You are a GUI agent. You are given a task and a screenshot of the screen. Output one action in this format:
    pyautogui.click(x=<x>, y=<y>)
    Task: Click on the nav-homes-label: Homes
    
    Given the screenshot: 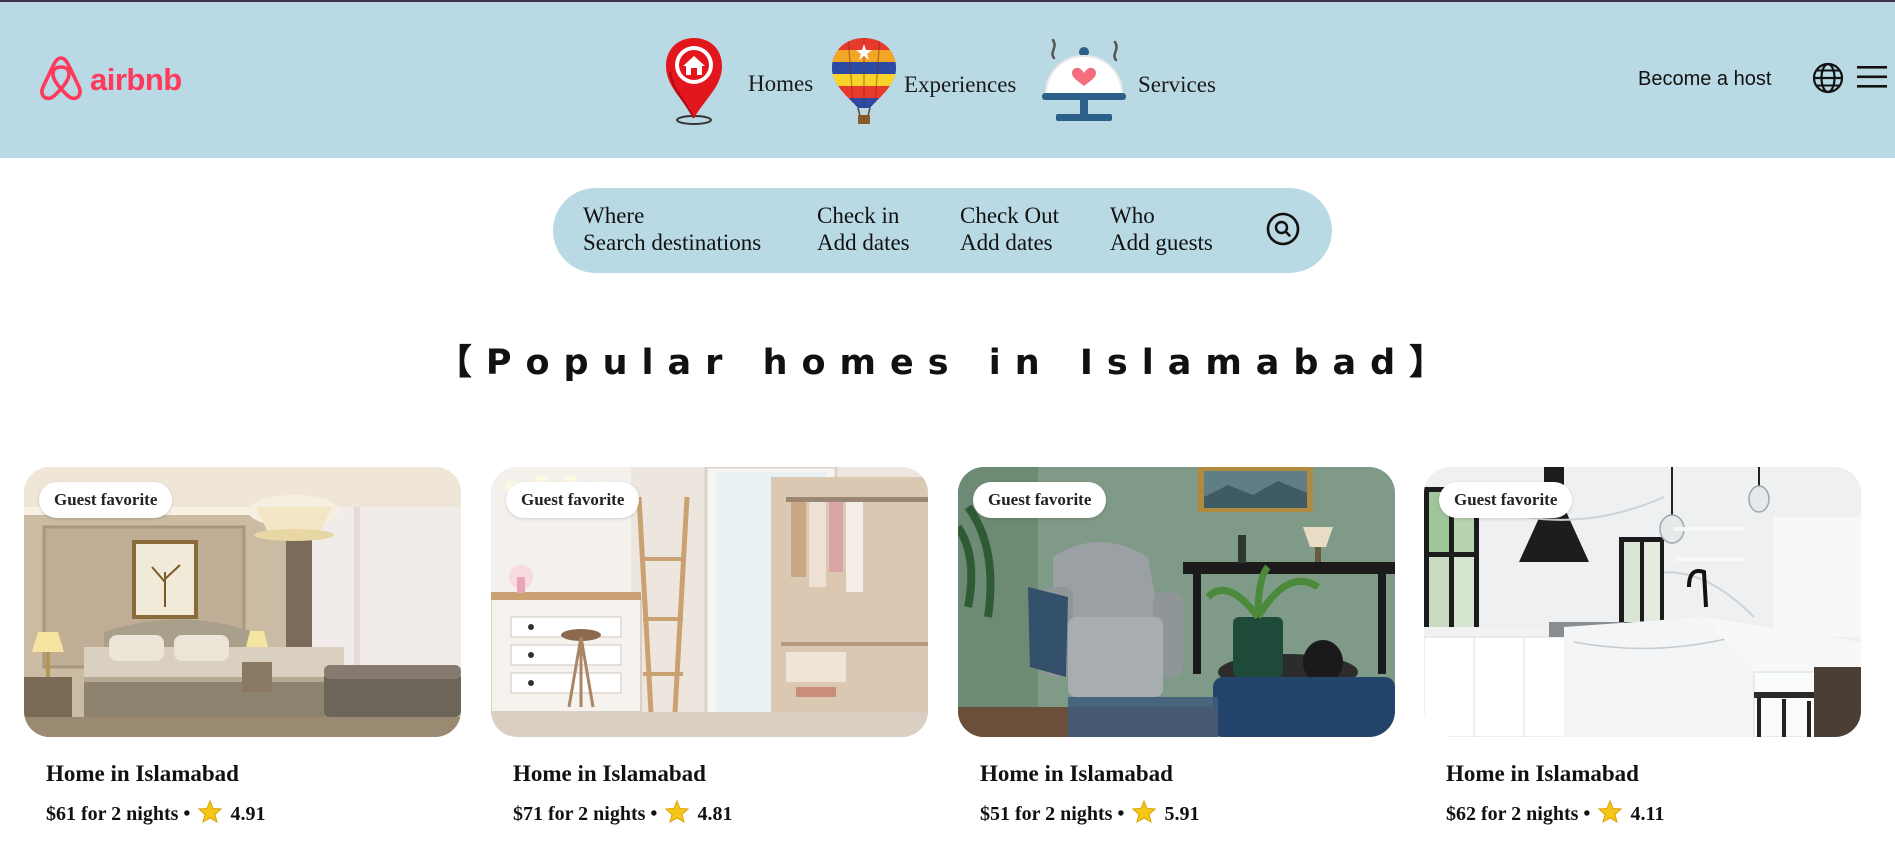 What is the action you would take?
    pyautogui.click(x=781, y=83)
    